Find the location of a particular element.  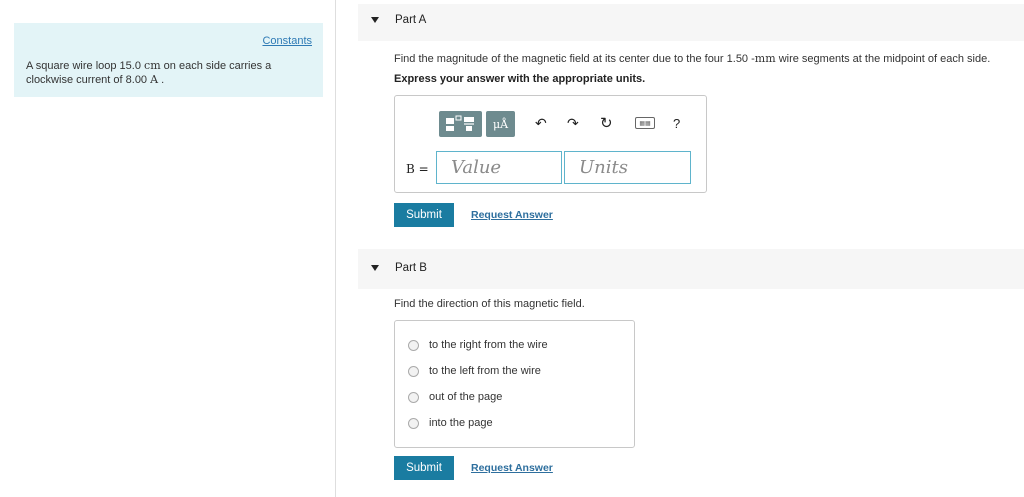

option-into-page: into the page is located at coordinates (450, 423).